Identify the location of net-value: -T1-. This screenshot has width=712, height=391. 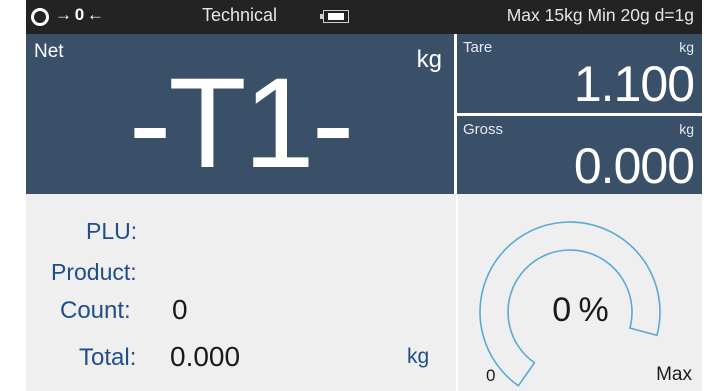
(241, 123).